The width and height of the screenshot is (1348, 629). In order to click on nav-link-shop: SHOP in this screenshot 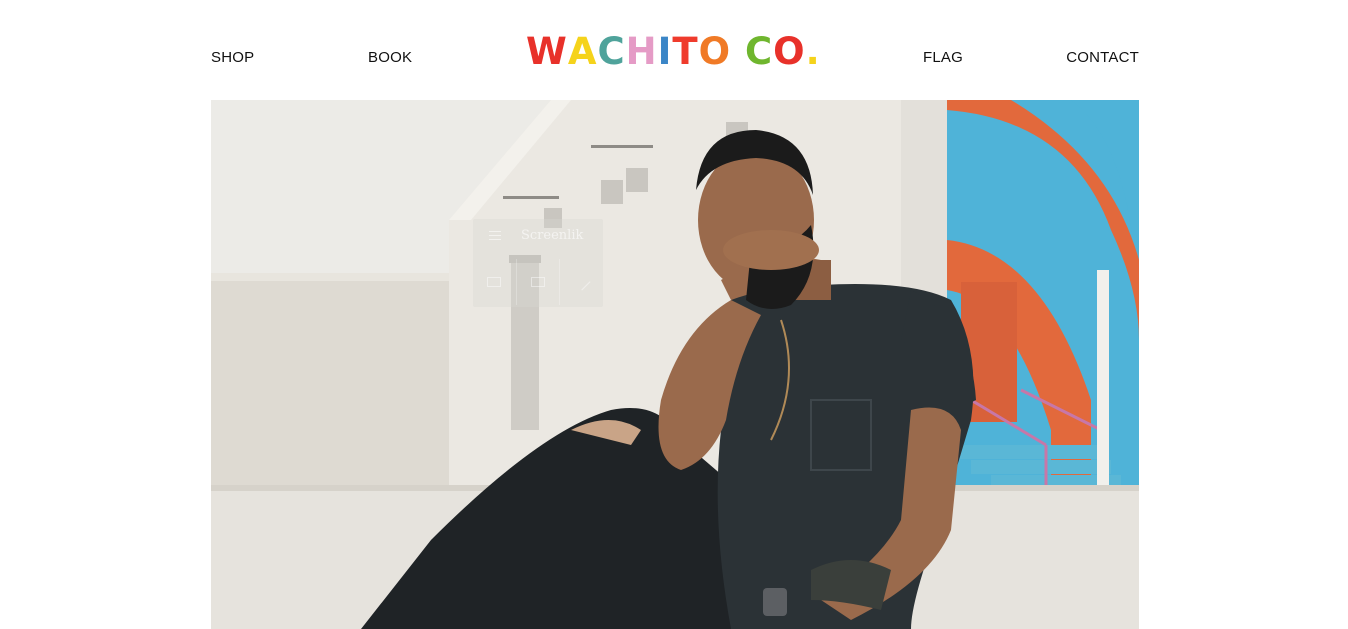, I will do `click(232, 58)`.